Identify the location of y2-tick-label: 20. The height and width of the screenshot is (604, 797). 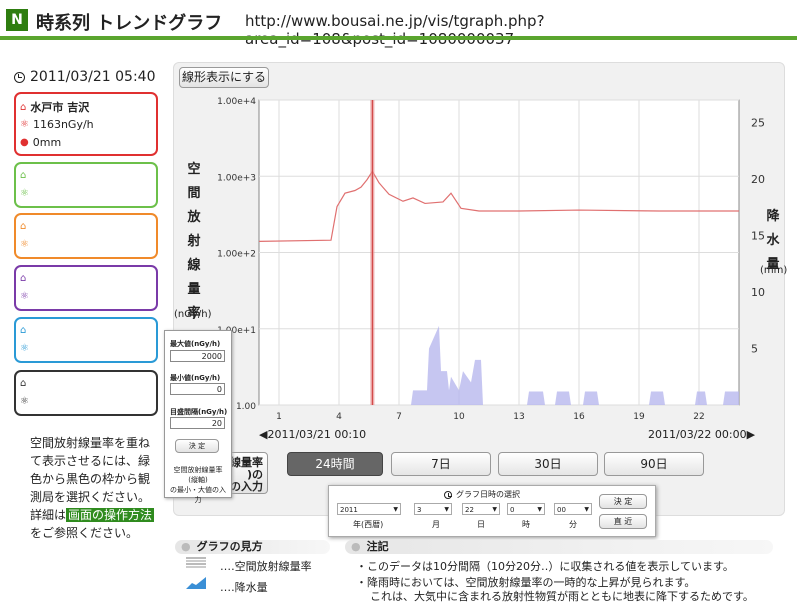
(758, 179).